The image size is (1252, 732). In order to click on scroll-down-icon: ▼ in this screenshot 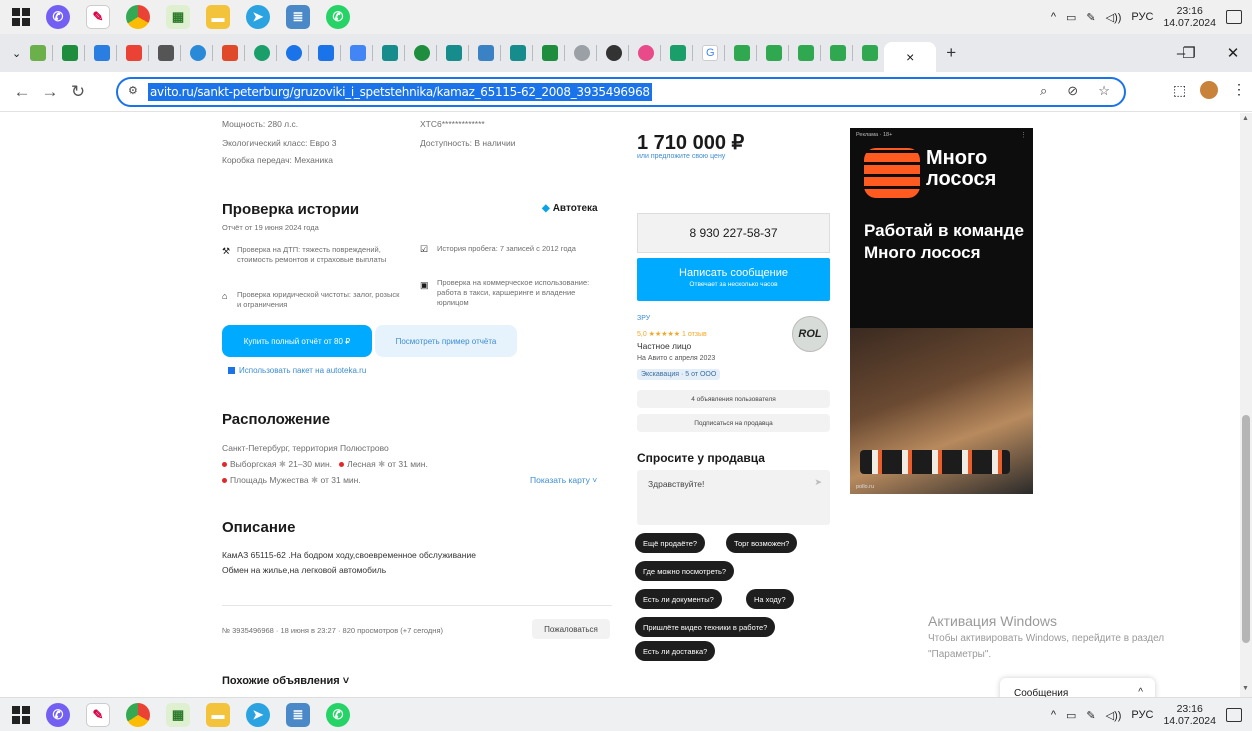, I will do `click(1245, 688)`.